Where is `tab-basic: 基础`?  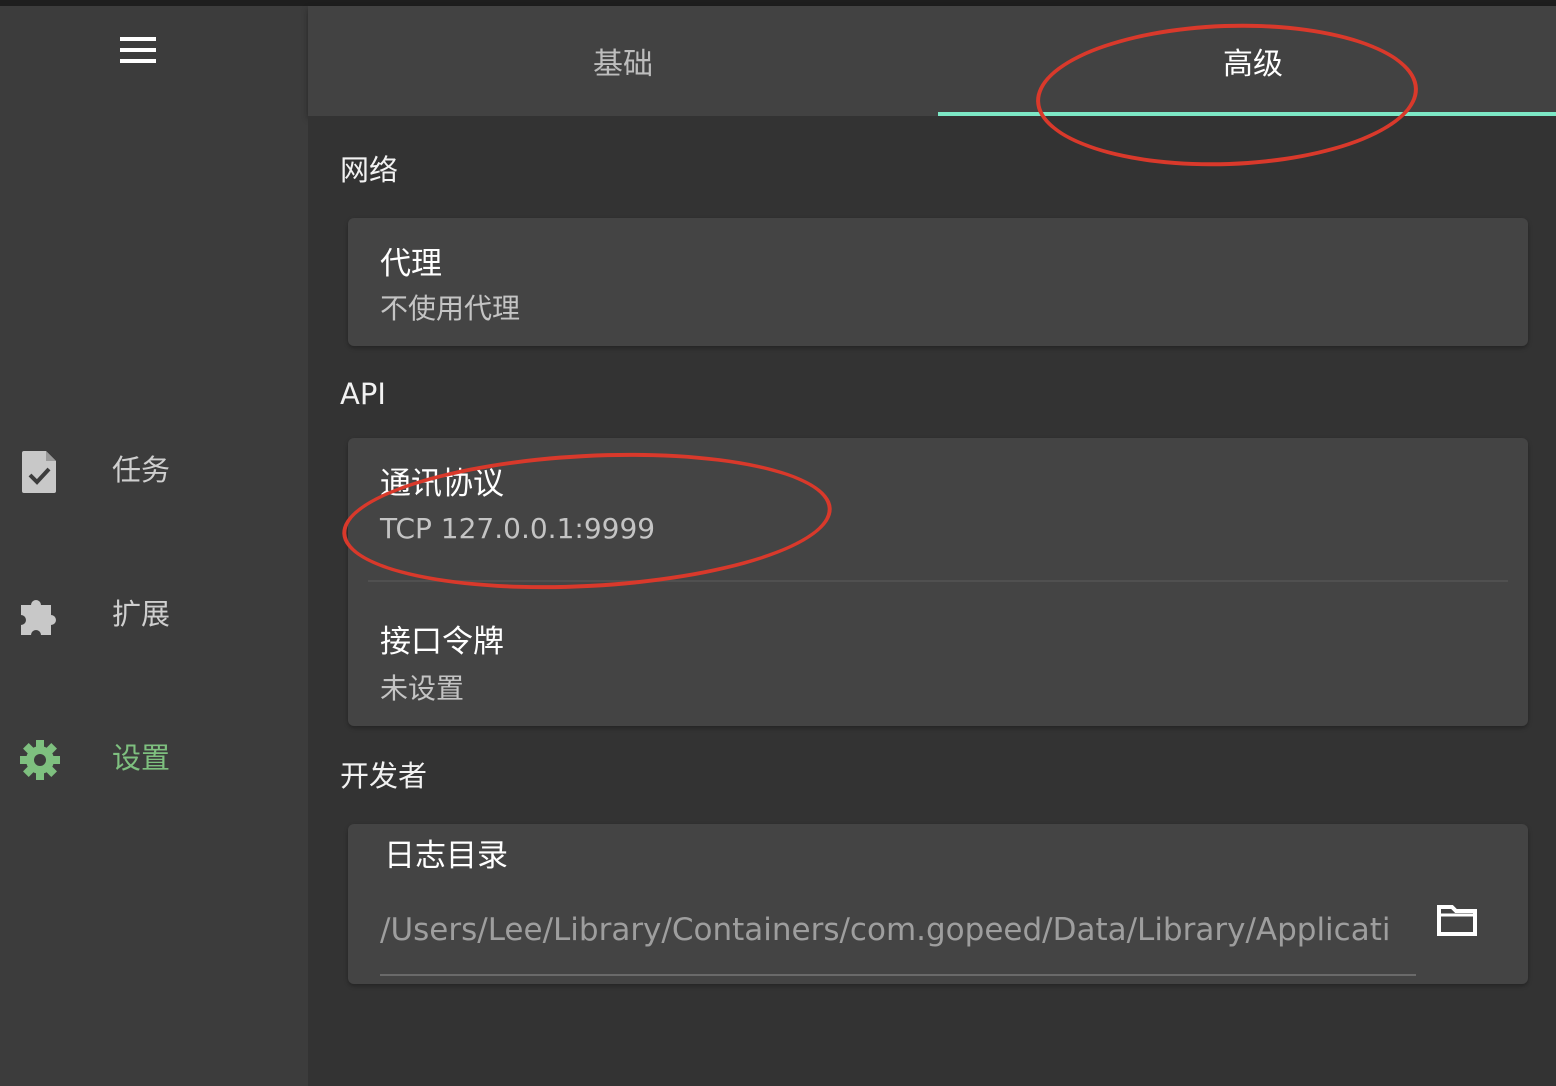 tab-basic: 基础 is located at coordinates (623, 61).